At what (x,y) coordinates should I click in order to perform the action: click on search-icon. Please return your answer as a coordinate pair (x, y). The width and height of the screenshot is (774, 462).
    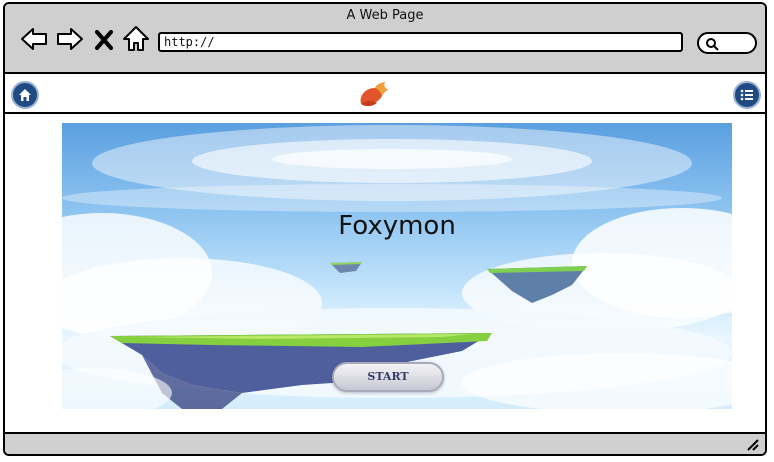
    Looking at the image, I should click on (712, 44).